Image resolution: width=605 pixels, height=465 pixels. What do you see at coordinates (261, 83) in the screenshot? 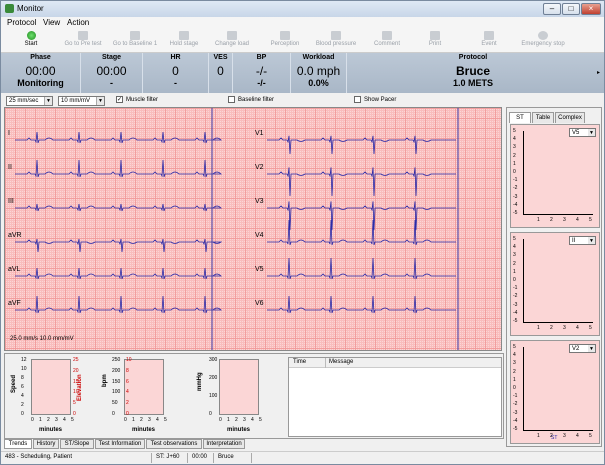
I see `bp-sub: -/-` at bounding box center [261, 83].